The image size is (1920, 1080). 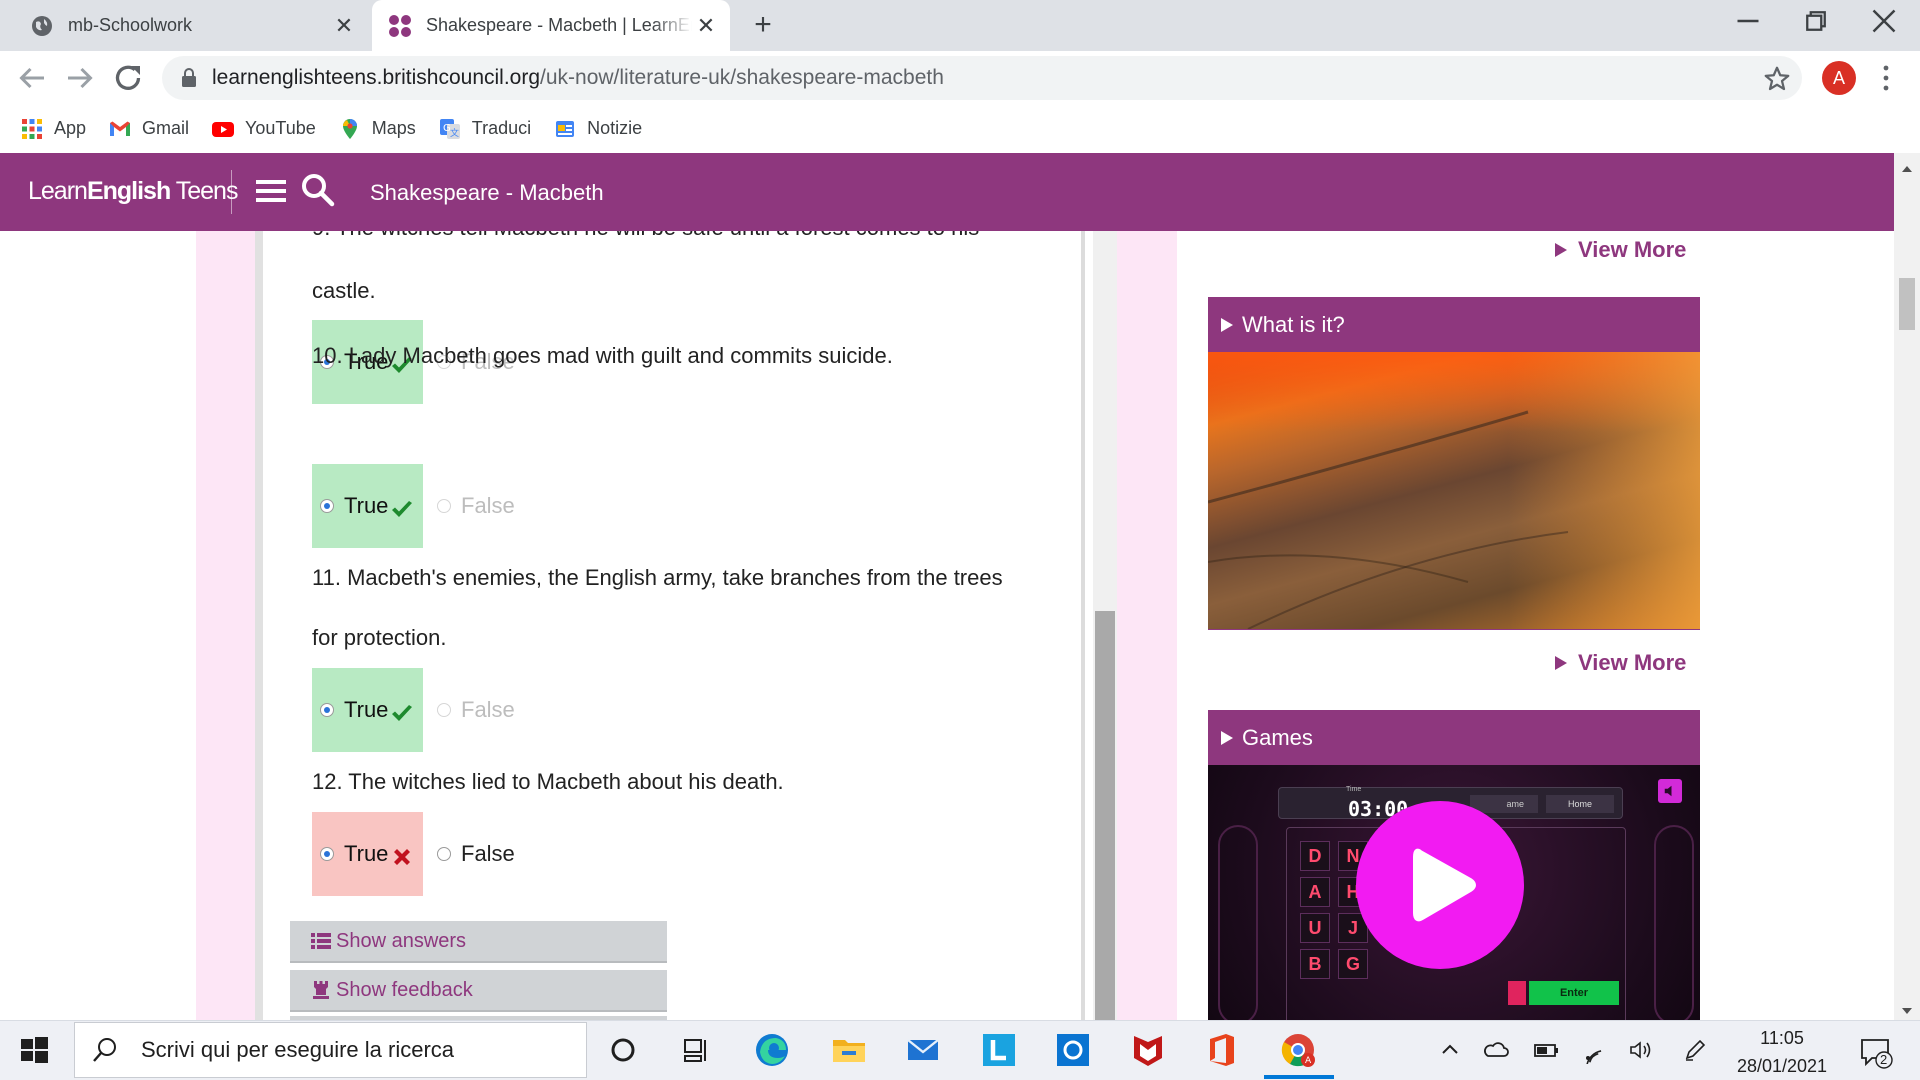 I want to click on new-tab-icon: +, so click(x=763, y=24).